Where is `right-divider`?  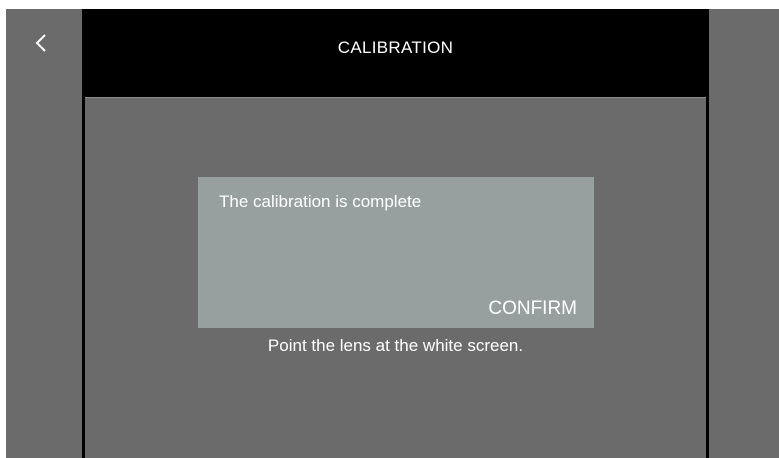 right-divider is located at coordinates (707, 233).